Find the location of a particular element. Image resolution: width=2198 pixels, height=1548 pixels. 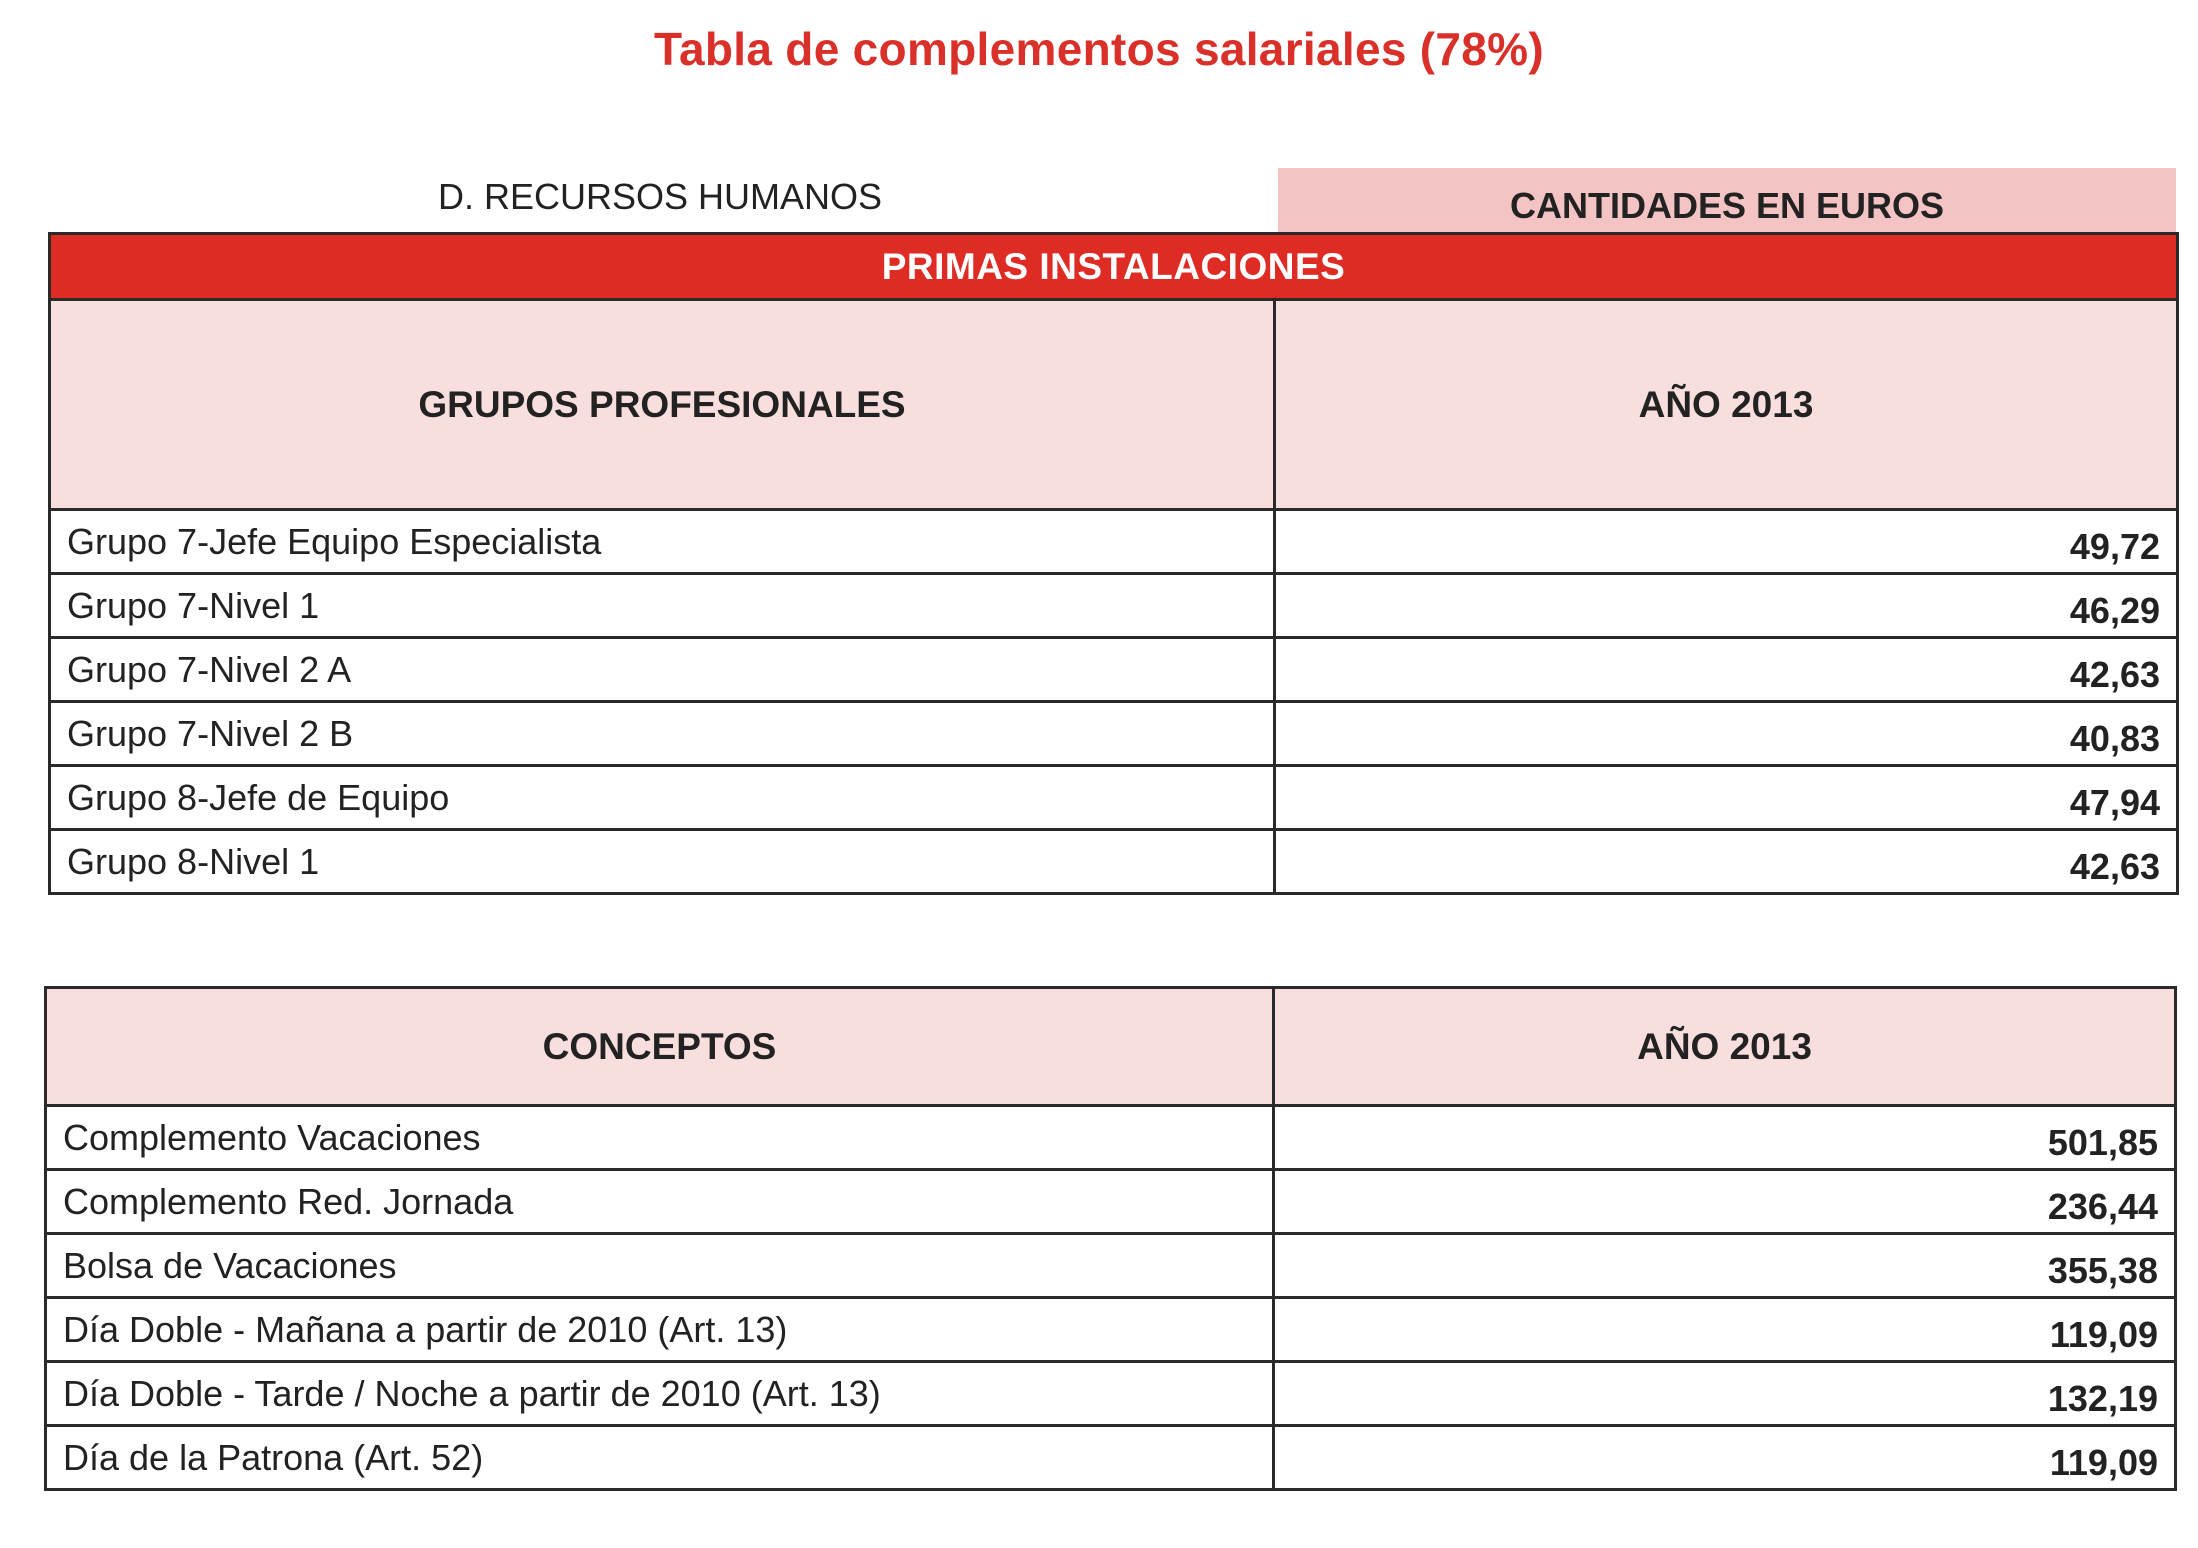

table-row: Grupo 7-Nivel 2 B 40,83 is located at coordinates (1113, 733).